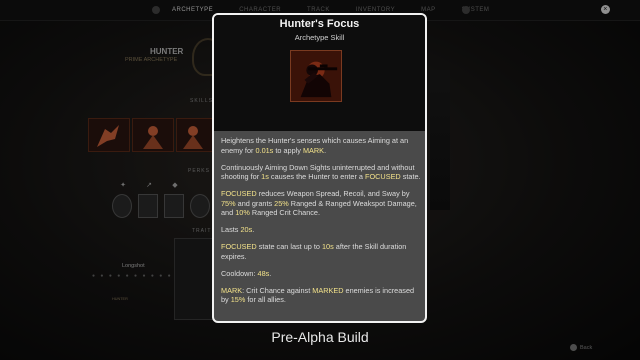 The image size is (640, 360). I want to click on tooltip-title: Hunter's Focus, so click(319, 24).